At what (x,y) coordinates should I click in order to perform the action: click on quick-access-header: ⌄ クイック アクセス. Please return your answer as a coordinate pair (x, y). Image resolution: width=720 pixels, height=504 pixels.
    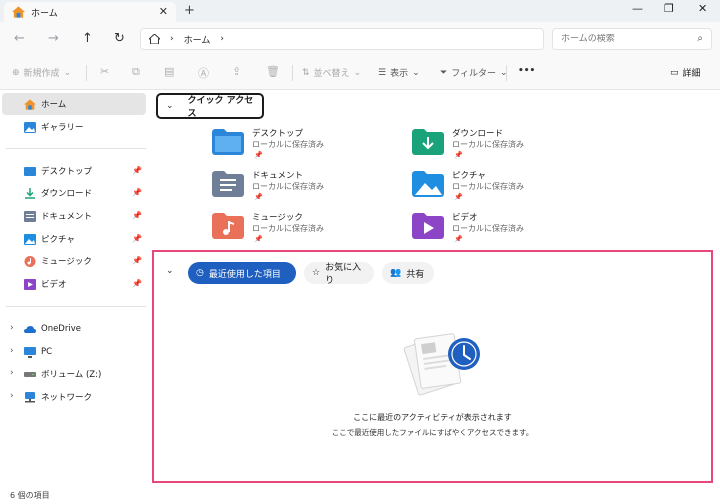
    Looking at the image, I should click on (210, 106).